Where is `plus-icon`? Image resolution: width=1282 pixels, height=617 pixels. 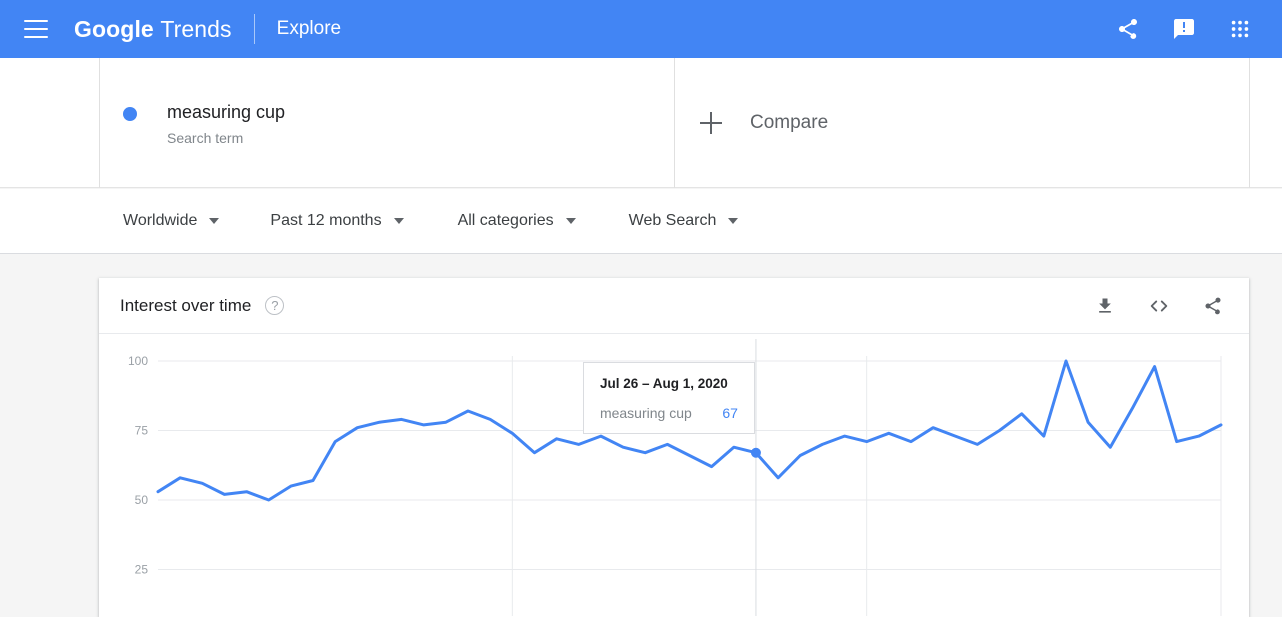 plus-icon is located at coordinates (711, 123).